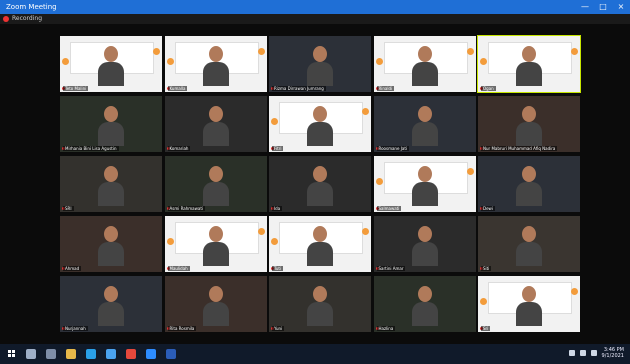 The height and width of the screenshot is (364, 630). Describe the element at coordinates (111, 354) in the screenshot. I see `store-icon` at that location.